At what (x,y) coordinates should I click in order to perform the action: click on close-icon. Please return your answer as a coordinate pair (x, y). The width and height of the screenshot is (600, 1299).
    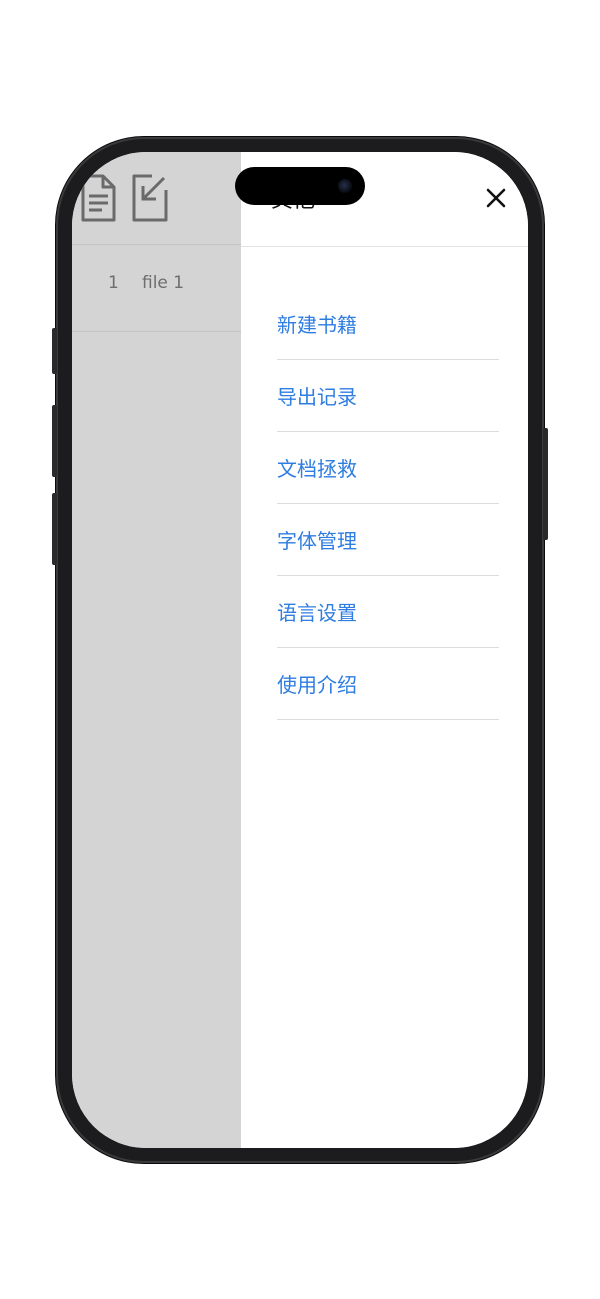
    Looking at the image, I should click on (496, 198).